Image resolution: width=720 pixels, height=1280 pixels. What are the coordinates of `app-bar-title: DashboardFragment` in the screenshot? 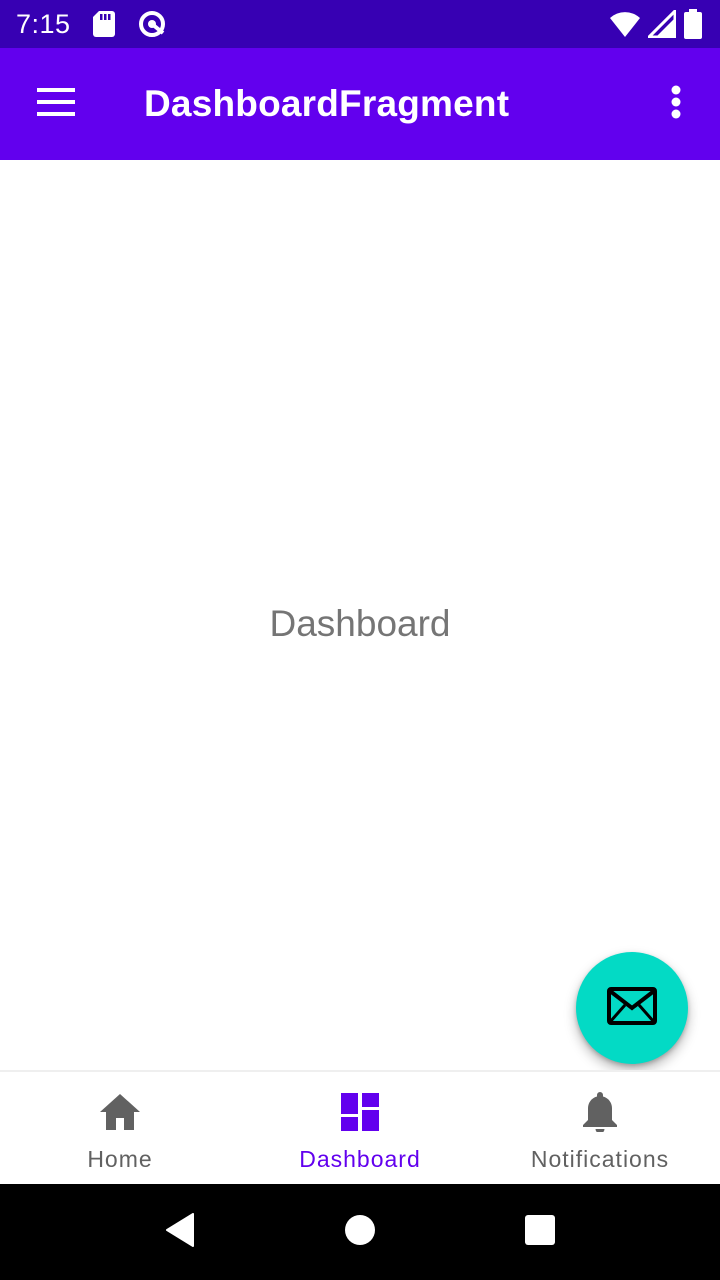 It's located at (327, 103).